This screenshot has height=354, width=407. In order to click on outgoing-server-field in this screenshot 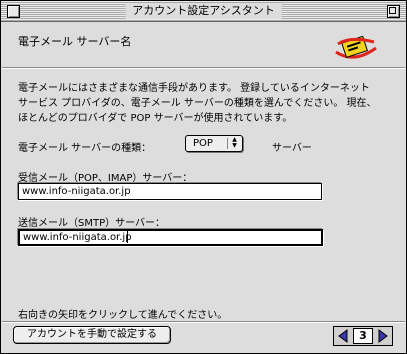, I will do `click(170, 237)`.